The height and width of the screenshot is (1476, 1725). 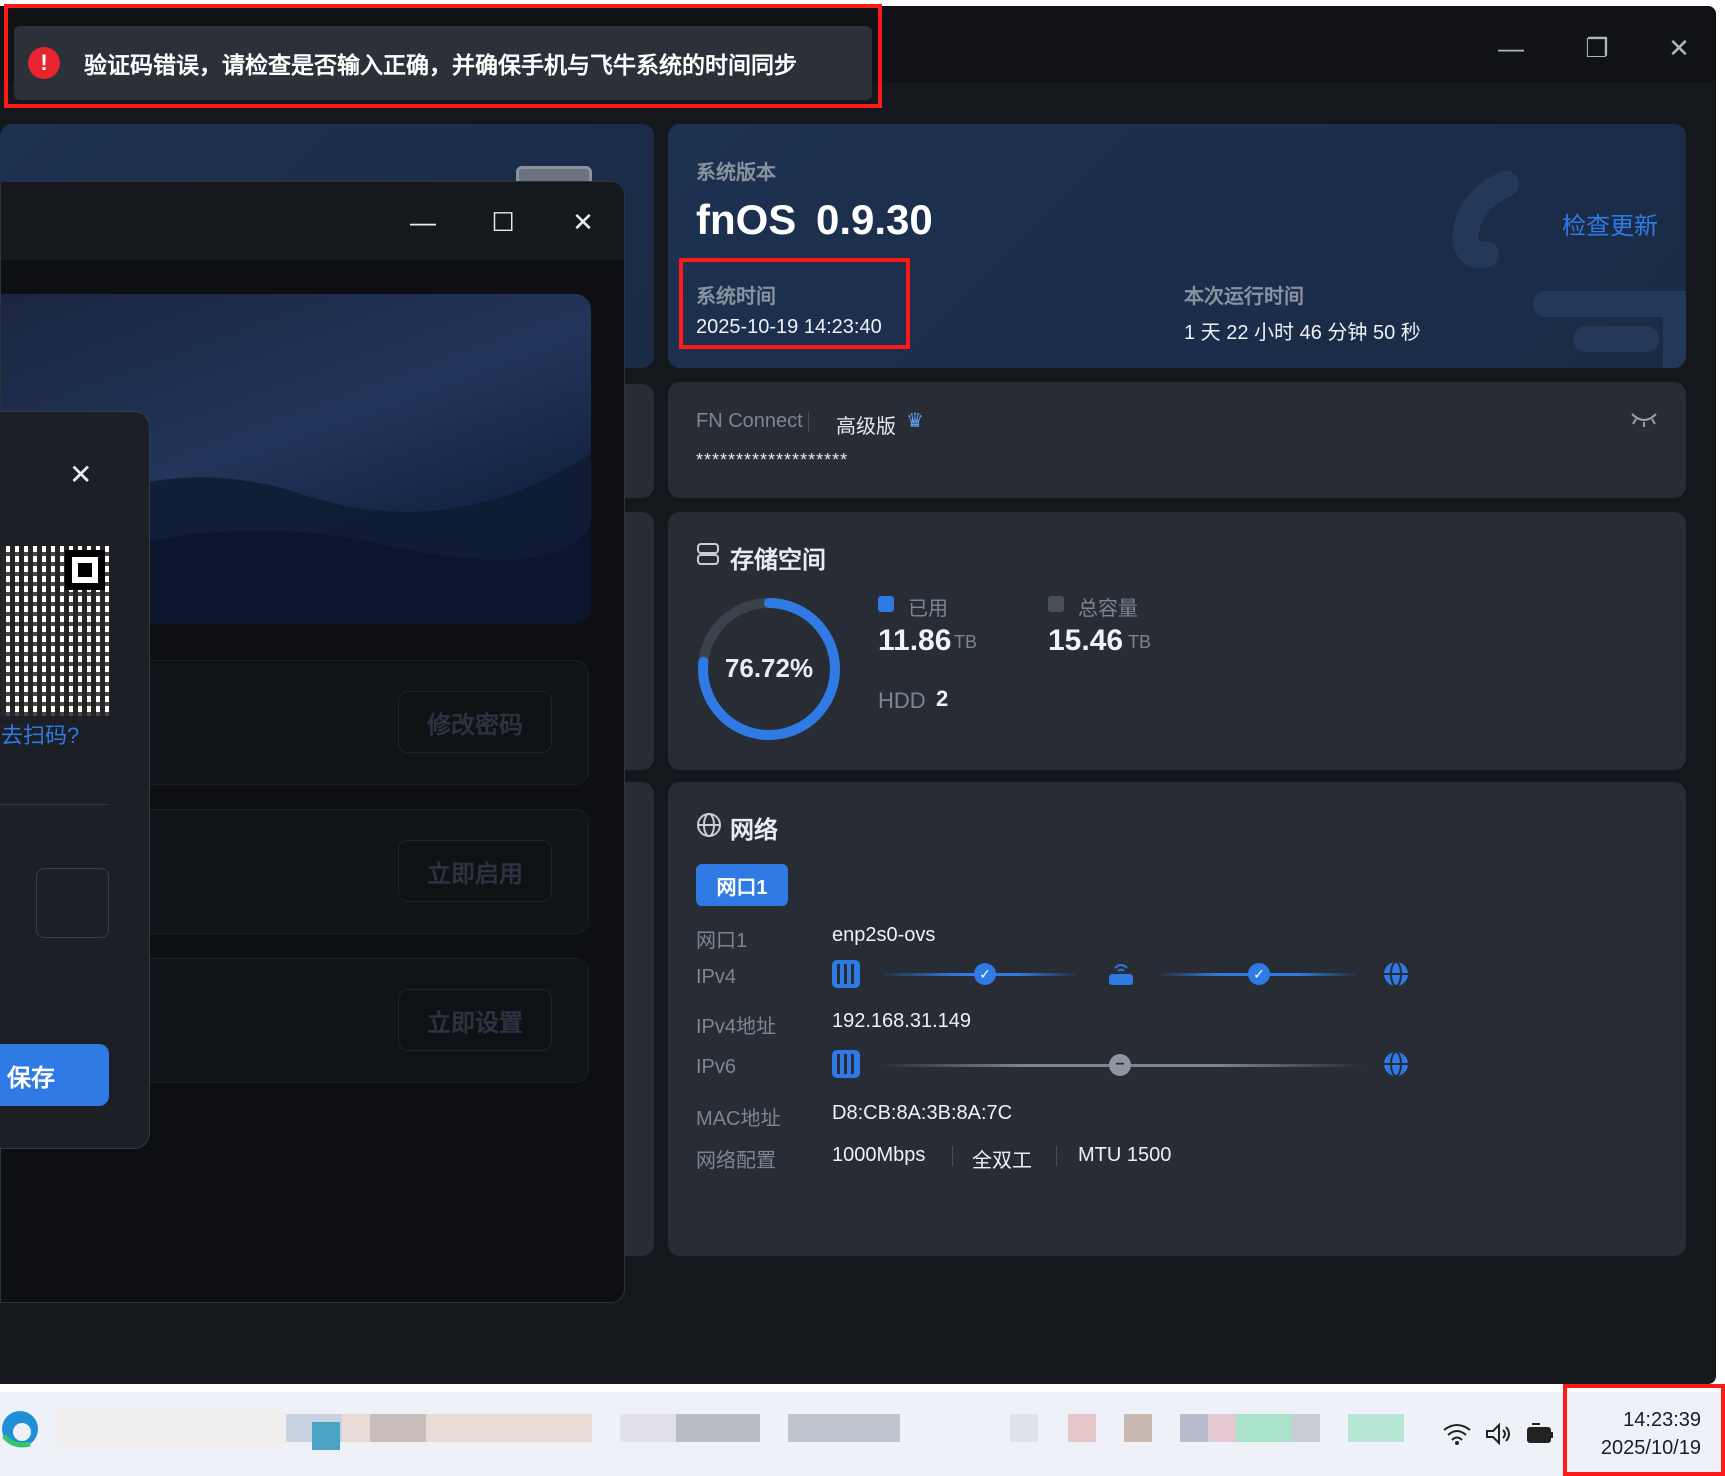 I want to click on ipv6-label: IPv6, so click(x=716, y=1067).